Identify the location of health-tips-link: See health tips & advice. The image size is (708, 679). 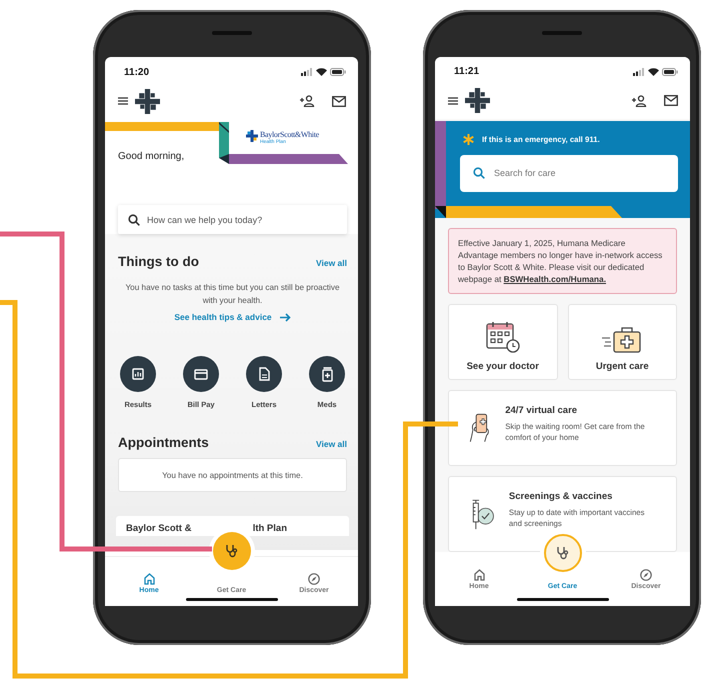
(232, 317).